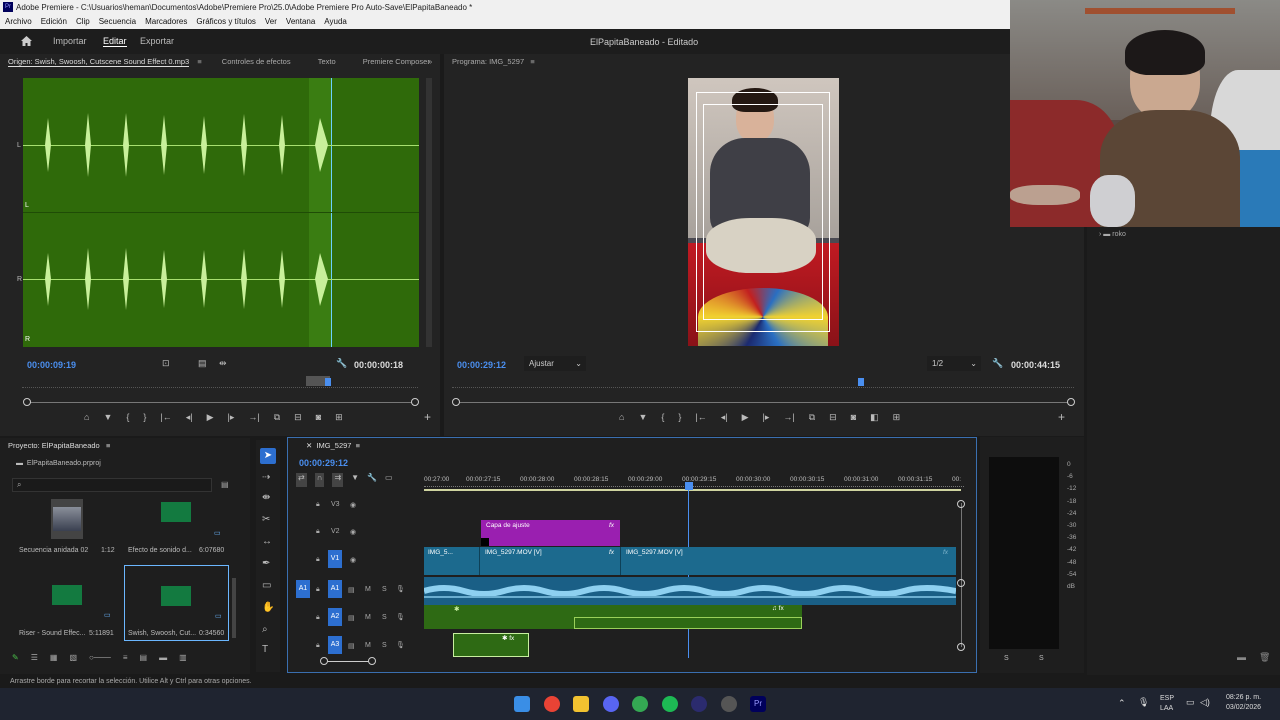  What do you see at coordinates (144, 659) in the screenshot?
I see `automate-icon: ▤` at bounding box center [144, 659].